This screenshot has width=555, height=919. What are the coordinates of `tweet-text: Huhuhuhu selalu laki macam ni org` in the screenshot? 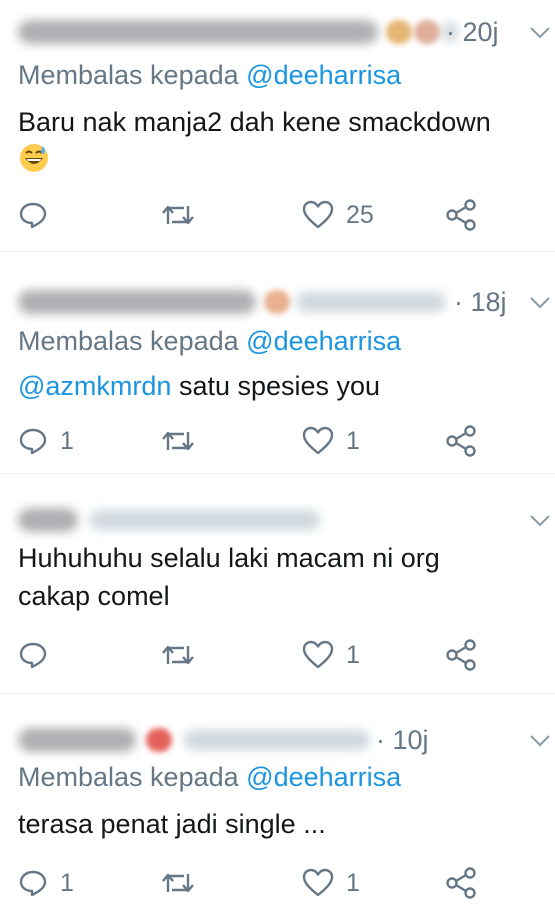 It's located at (229, 558).